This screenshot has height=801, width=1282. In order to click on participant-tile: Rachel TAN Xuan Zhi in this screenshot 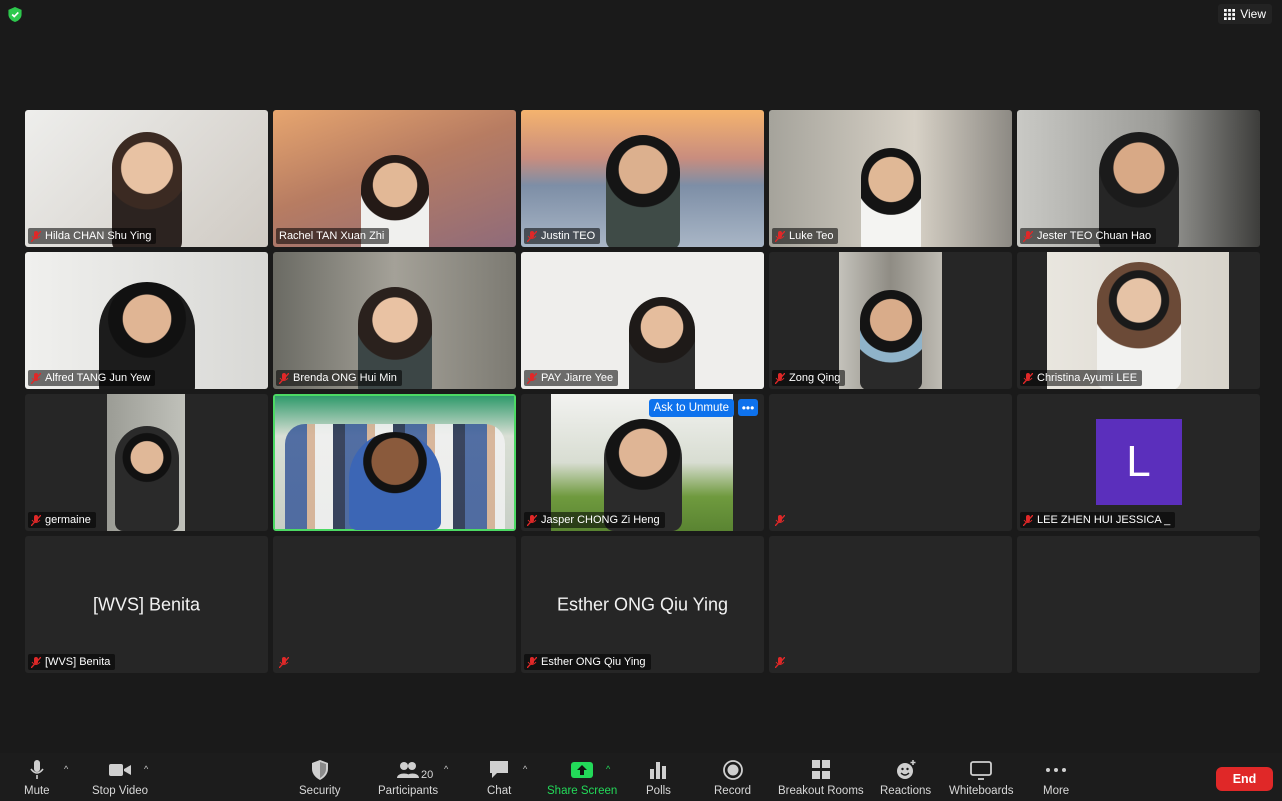, I will do `click(394, 178)`.